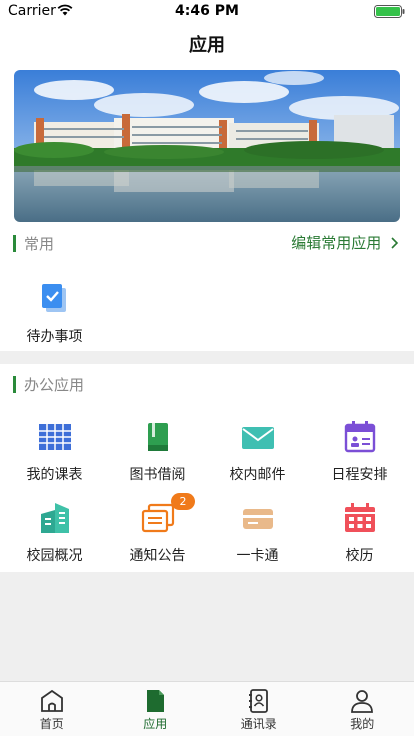 Image resolution: width=414 pixels, height=736 pixels. I want to click on app-label: 校内邮件, so click(257, 475).